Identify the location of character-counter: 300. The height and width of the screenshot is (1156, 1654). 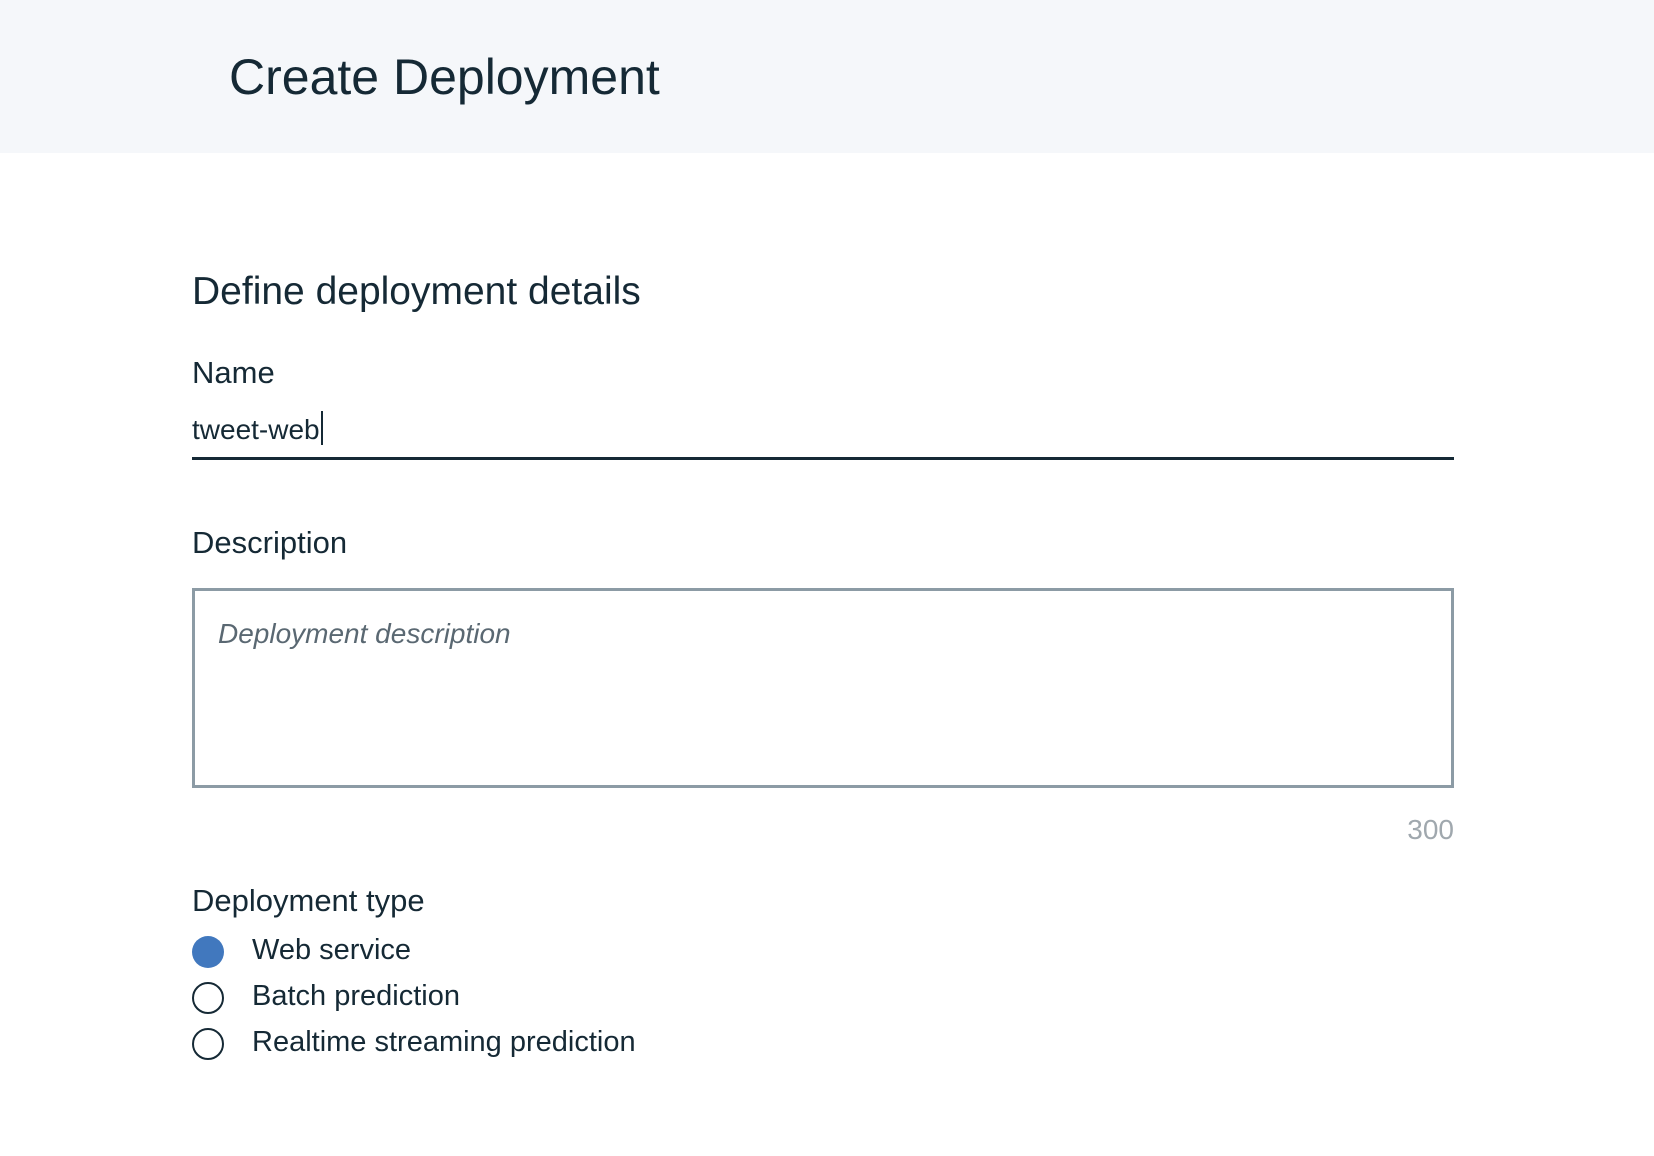
(1430, 829).